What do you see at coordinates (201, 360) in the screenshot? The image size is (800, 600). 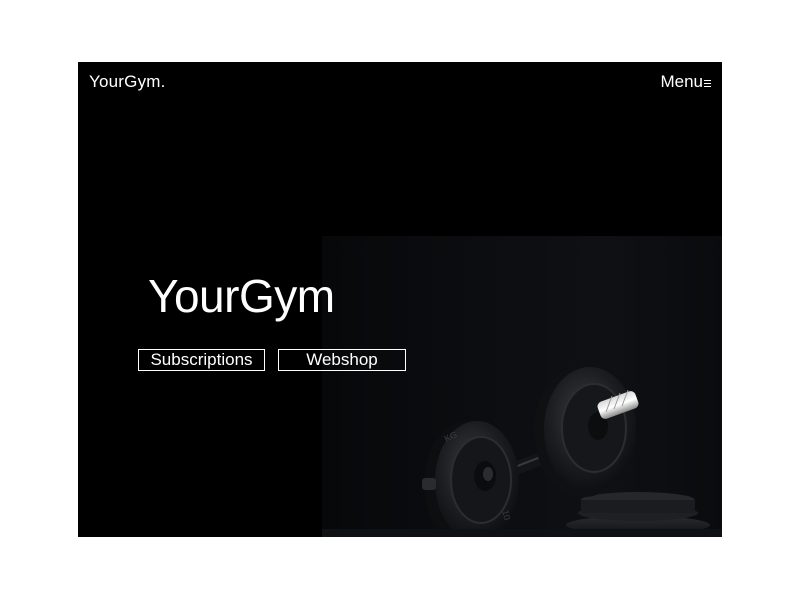 I see `subscriptions-button: Subscriptions` at bounding box center [201, 360].